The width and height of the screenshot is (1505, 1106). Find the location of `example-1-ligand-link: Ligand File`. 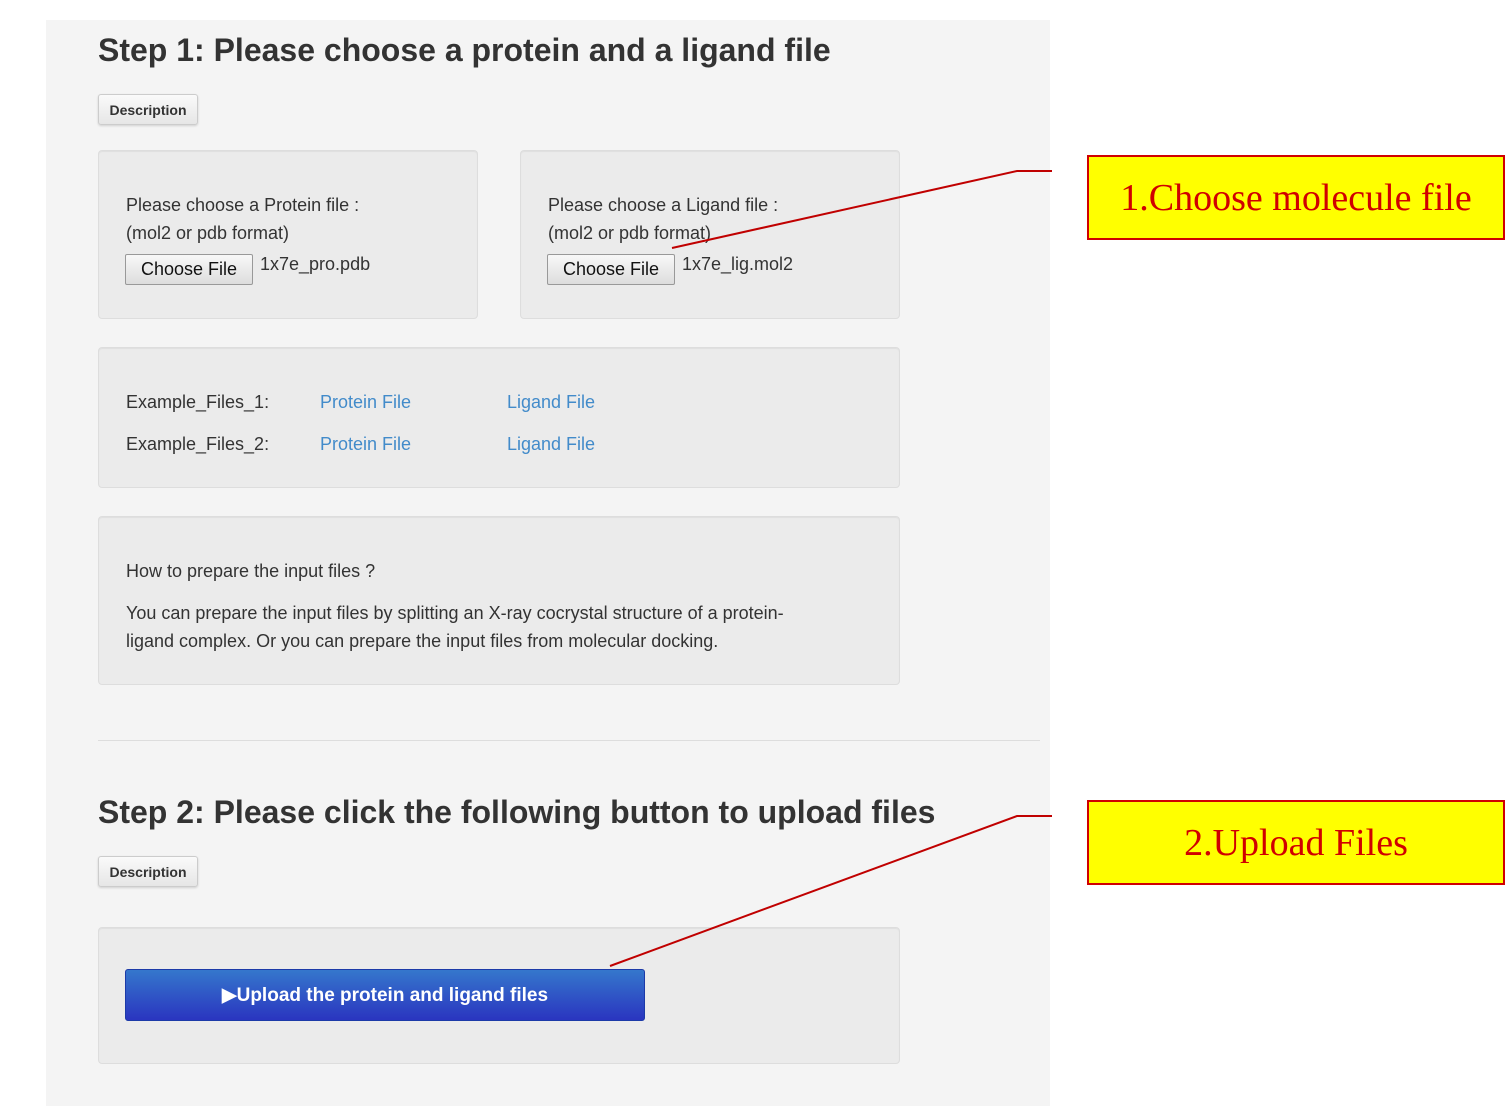

example-1-ligand-link: Ligand File is located at coordinates (551, 402).